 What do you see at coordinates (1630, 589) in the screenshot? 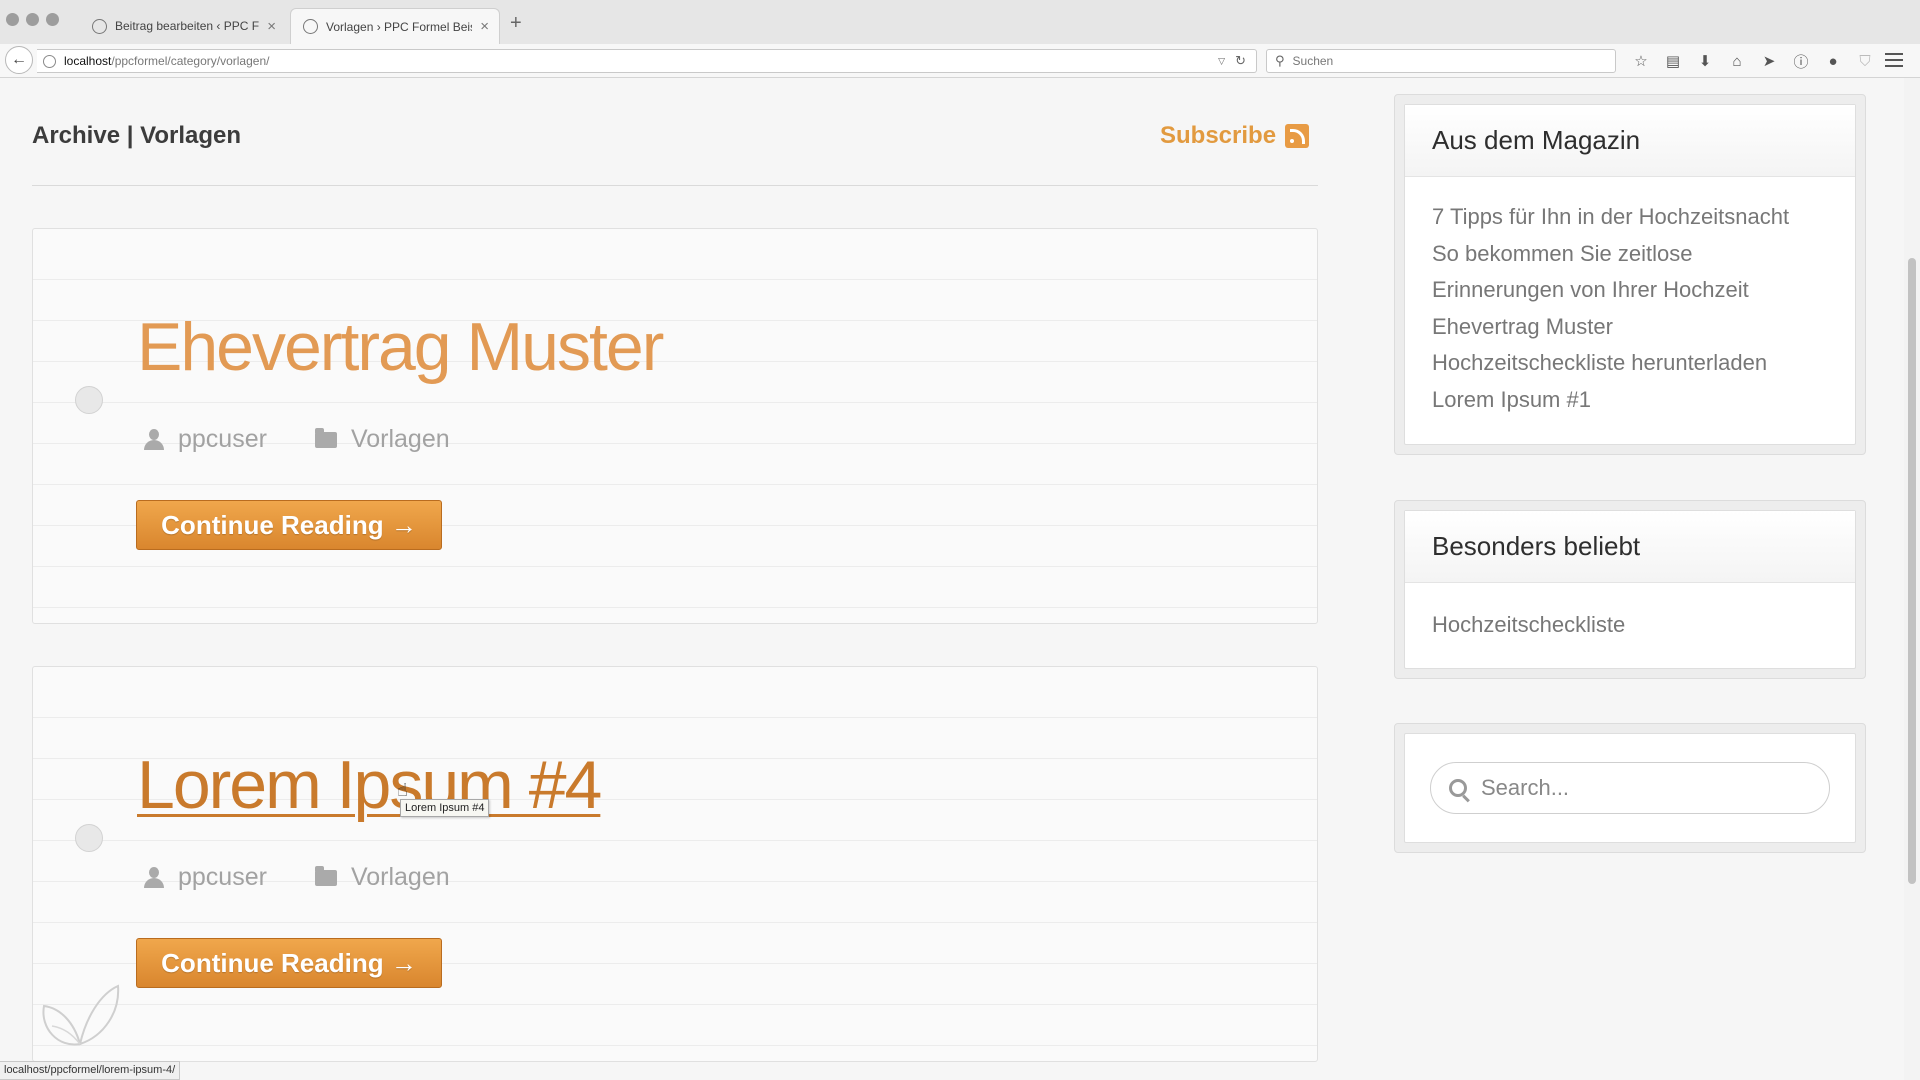
I see `widget-beliebt: Besonders beliebt Hochzeitscheckliste` at bounding box center [1630, 589].